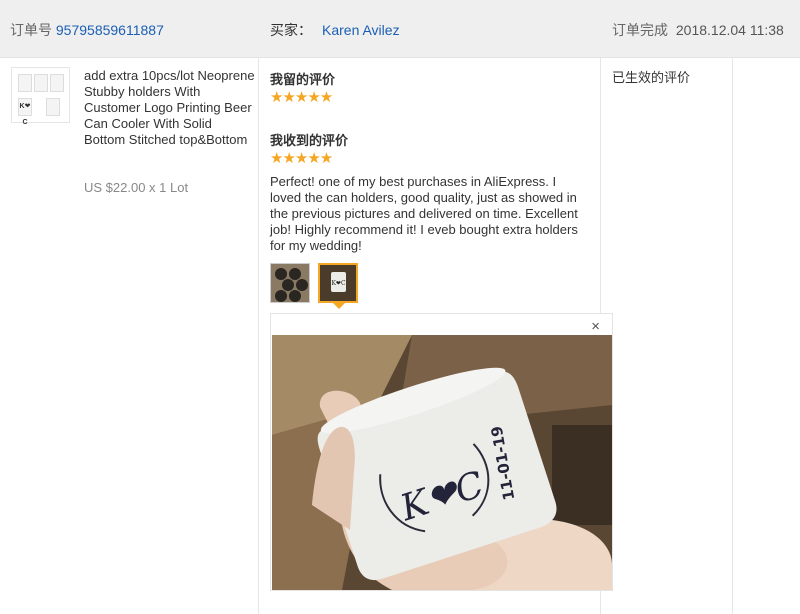 Image resolution: width=800 pixels, height=614 pixels. I want to click on buyer-field: 买家： Karen Avilez, so click(335, 30).